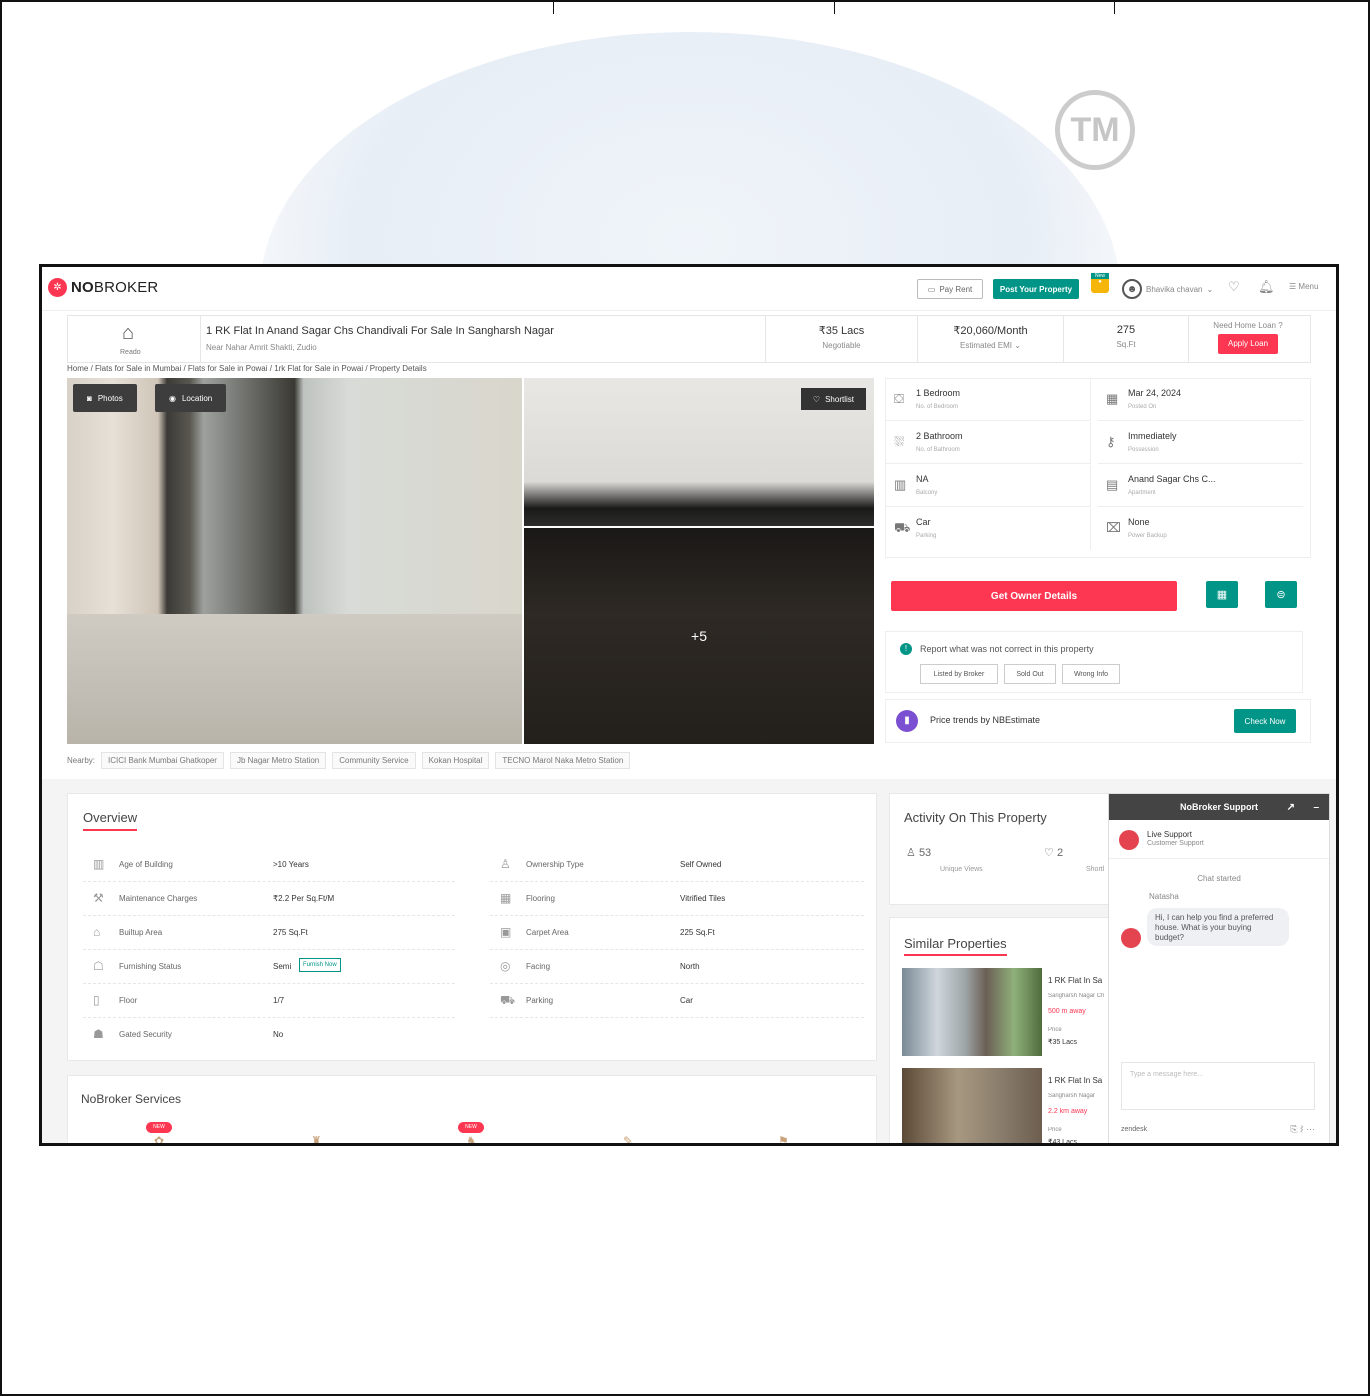 The image size is (1370, 1396). I want to click on shortlist-count: ♡ 2, so click(1053, 852).